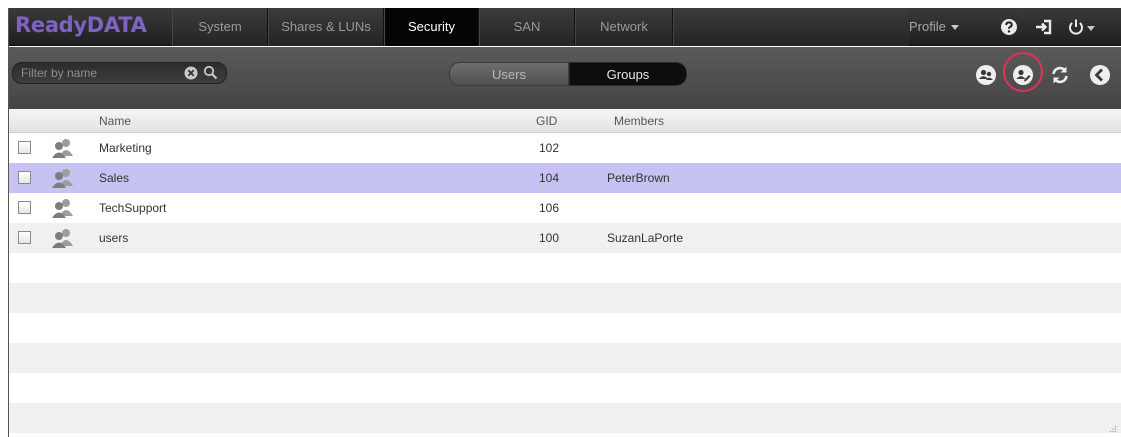 This screenshot has width=1121, height=437. I want to click on group-name: TechSupport, so click(133, 208).